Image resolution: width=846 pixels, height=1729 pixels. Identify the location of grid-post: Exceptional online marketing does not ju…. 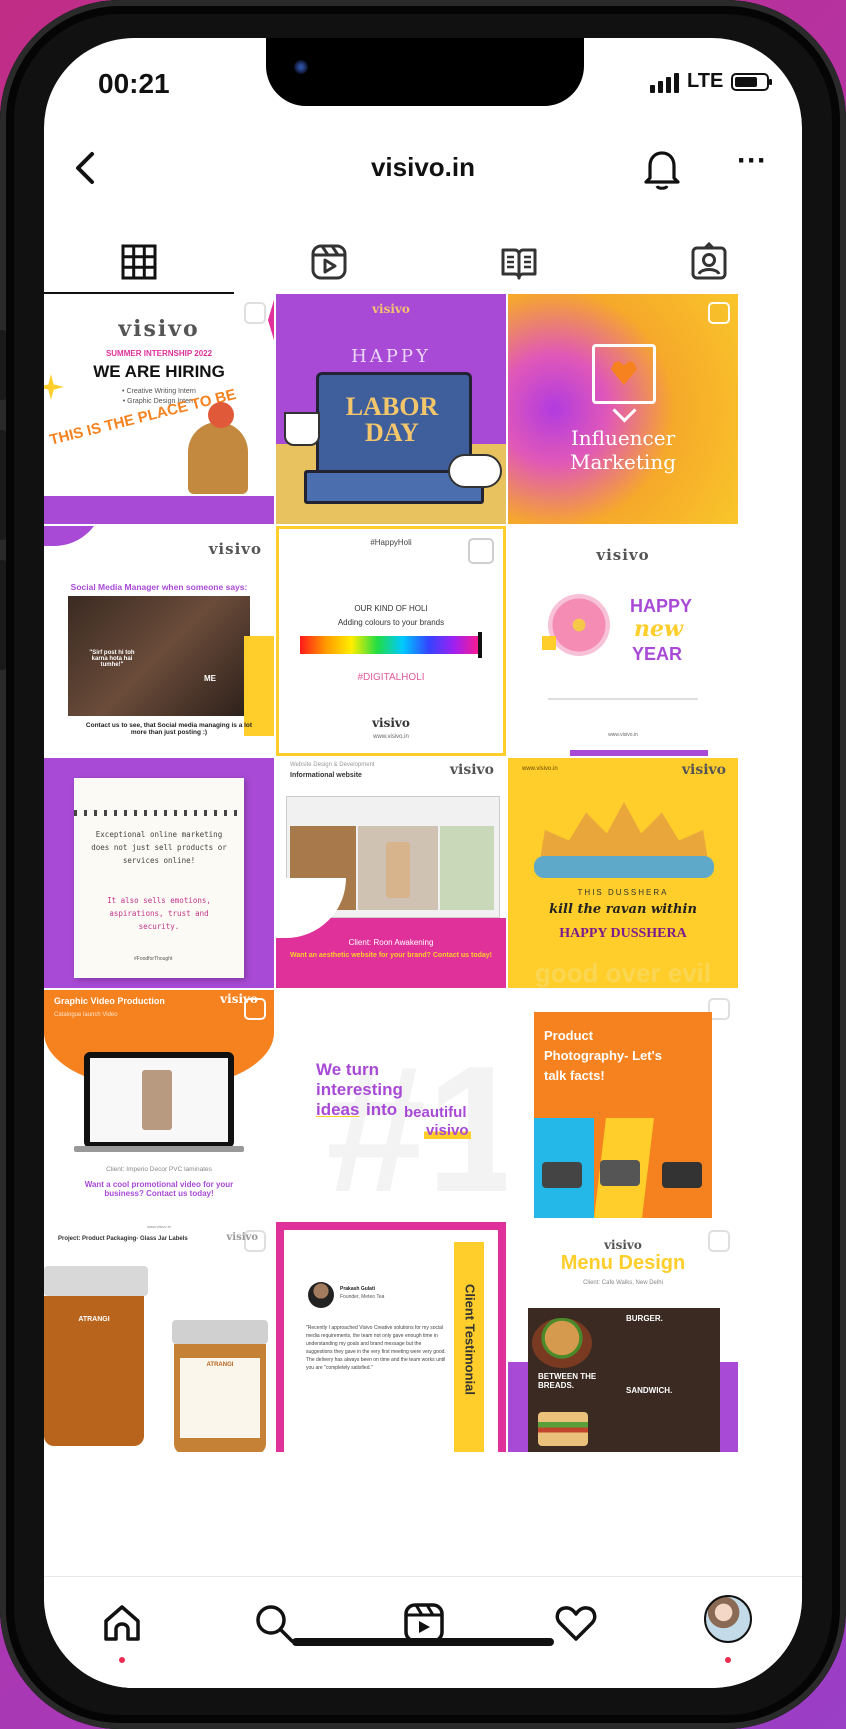
(159, 873).